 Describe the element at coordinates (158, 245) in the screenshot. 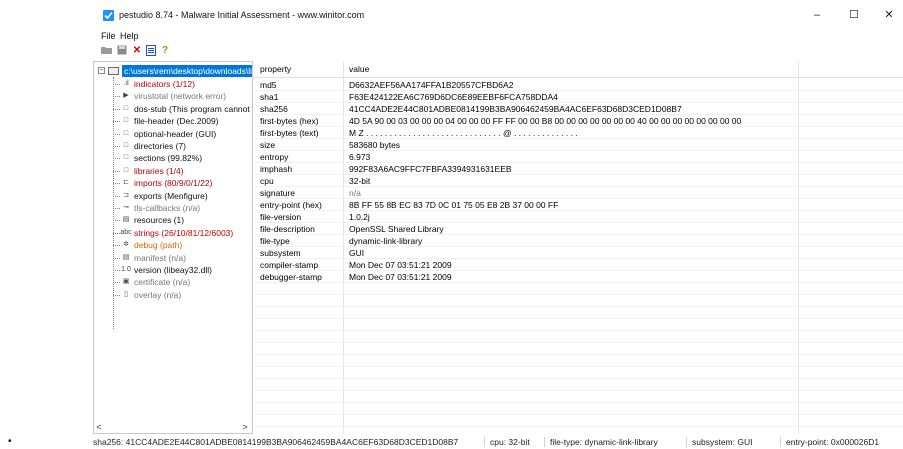

I see `tree-item-label: debug (path)` at that location.